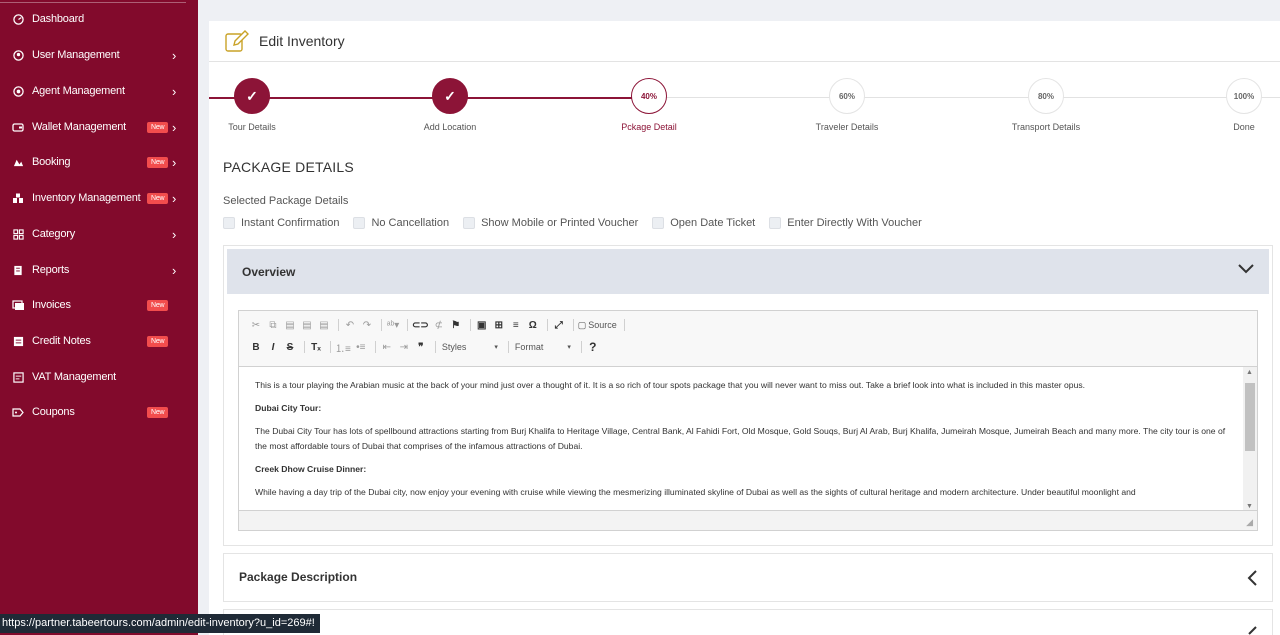  I want to click on new-badge: New, so click(158, 341).